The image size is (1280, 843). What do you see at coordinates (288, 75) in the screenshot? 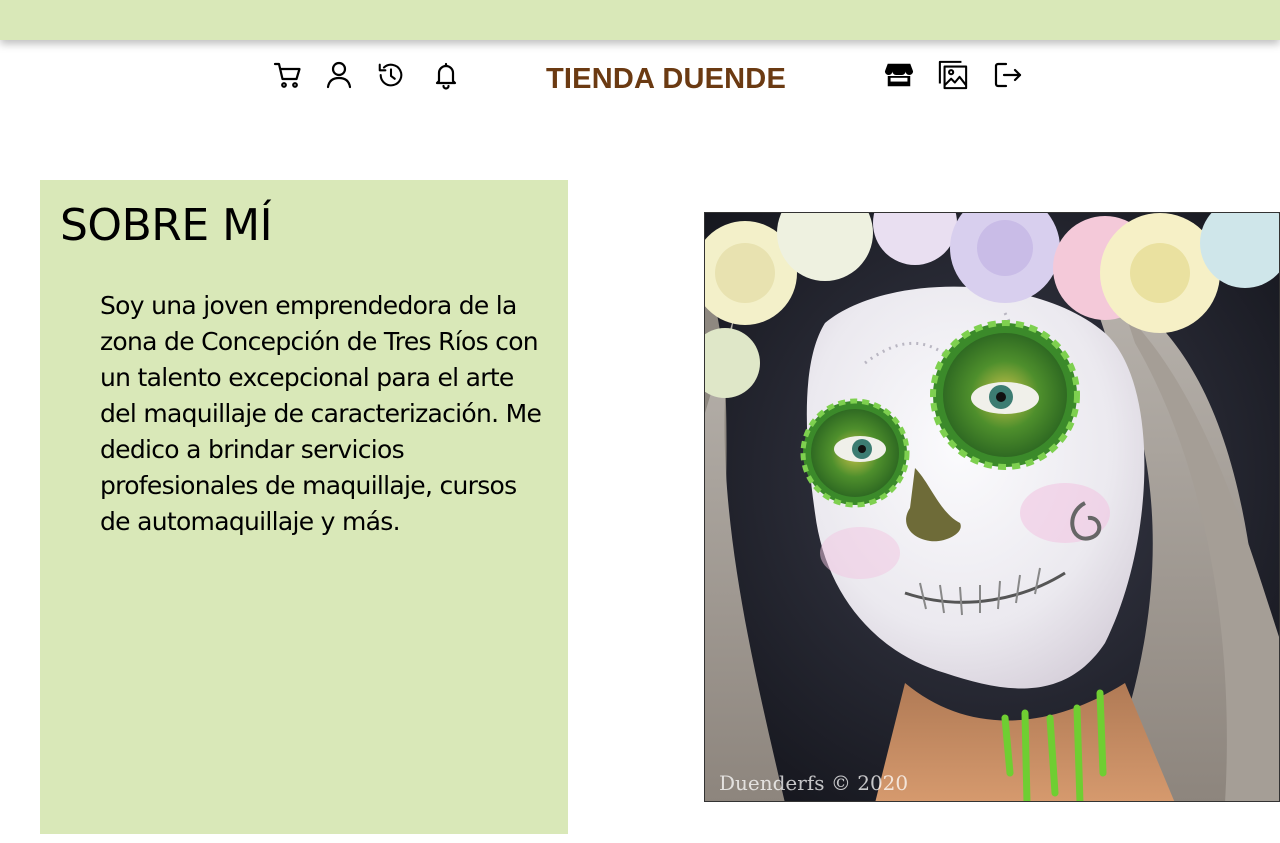
I see `cart-icon` at bounding box center [288, 75].